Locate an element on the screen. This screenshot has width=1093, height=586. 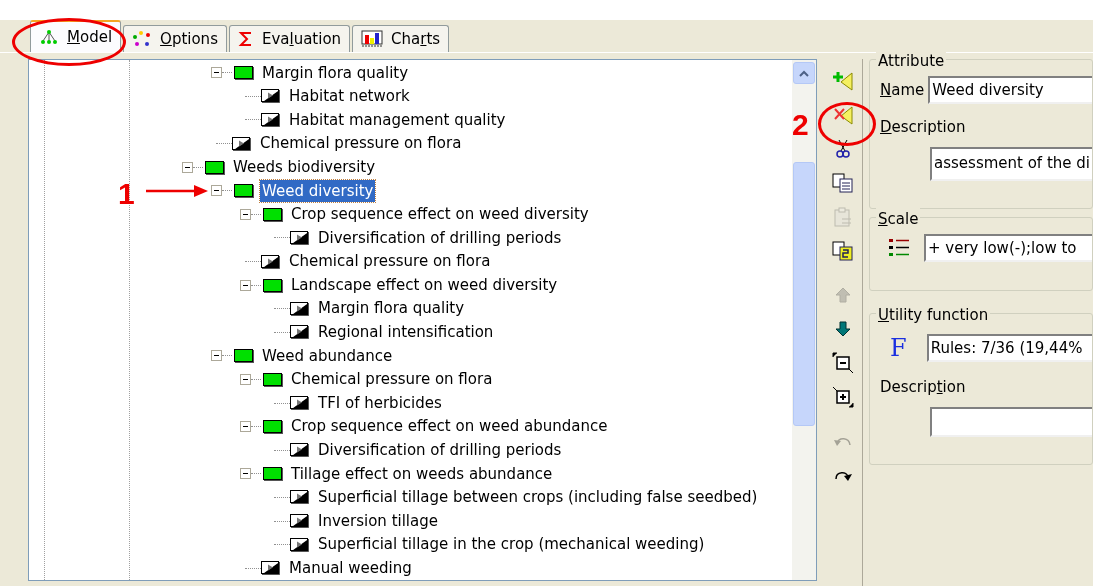
description-field: assessment of the di is located at coordinates (1011, 163).